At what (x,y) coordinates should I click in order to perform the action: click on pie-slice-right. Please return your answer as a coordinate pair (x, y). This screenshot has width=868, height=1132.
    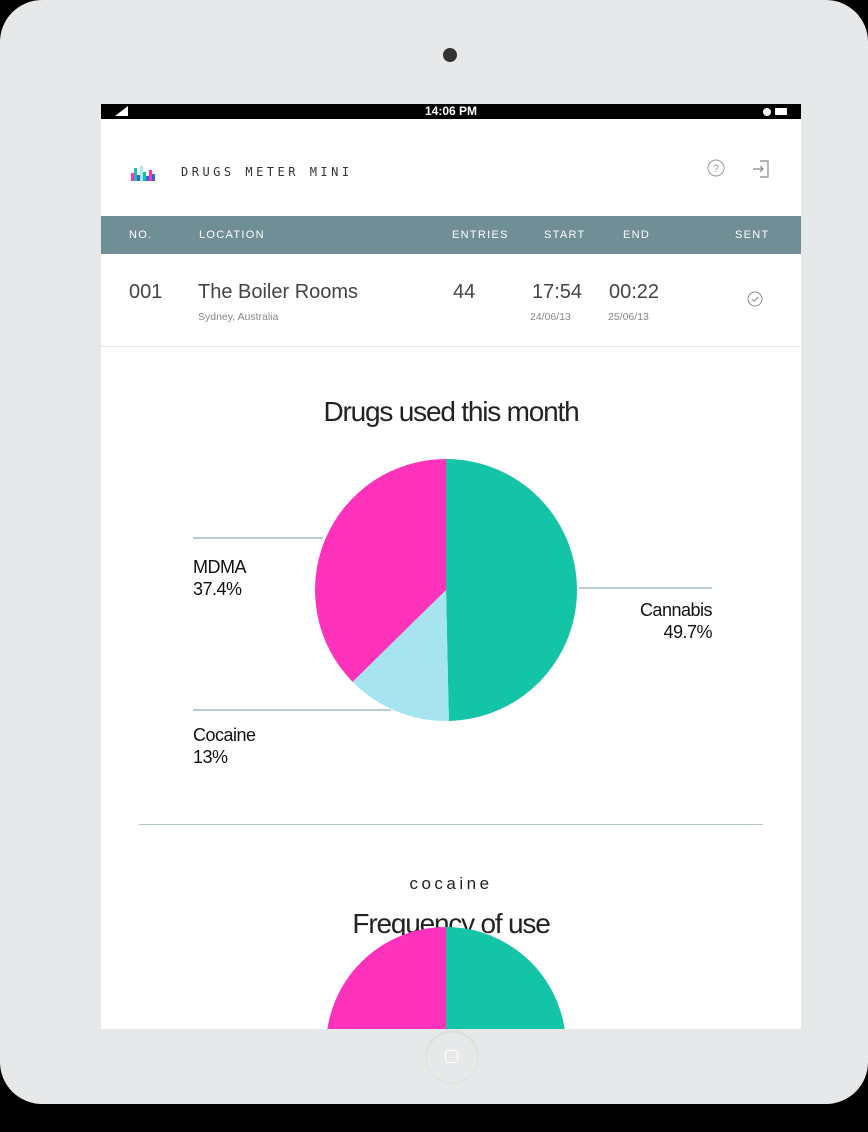
    Looking at the image, I should click on (505, 978).